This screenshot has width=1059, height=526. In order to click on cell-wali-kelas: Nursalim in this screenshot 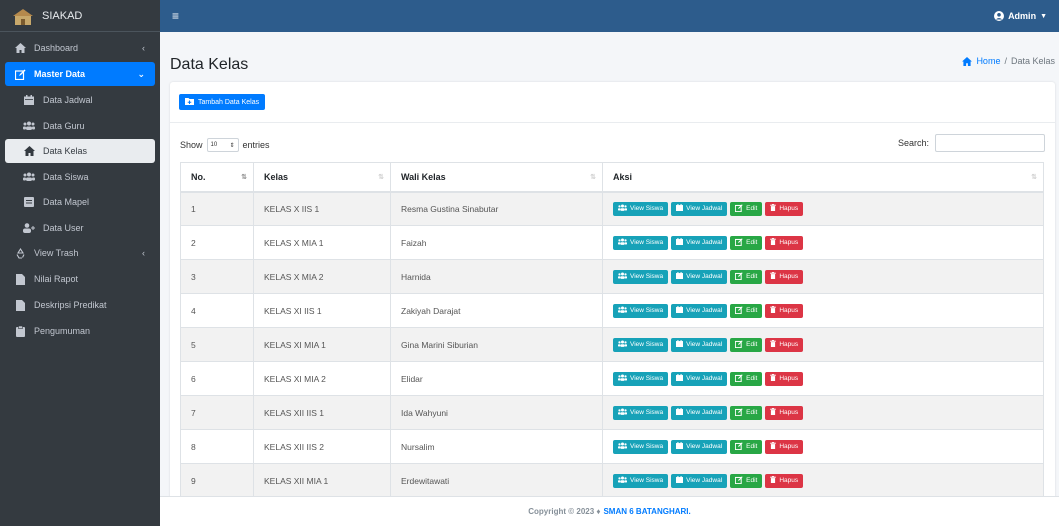, I will do `click(496, 446)`.